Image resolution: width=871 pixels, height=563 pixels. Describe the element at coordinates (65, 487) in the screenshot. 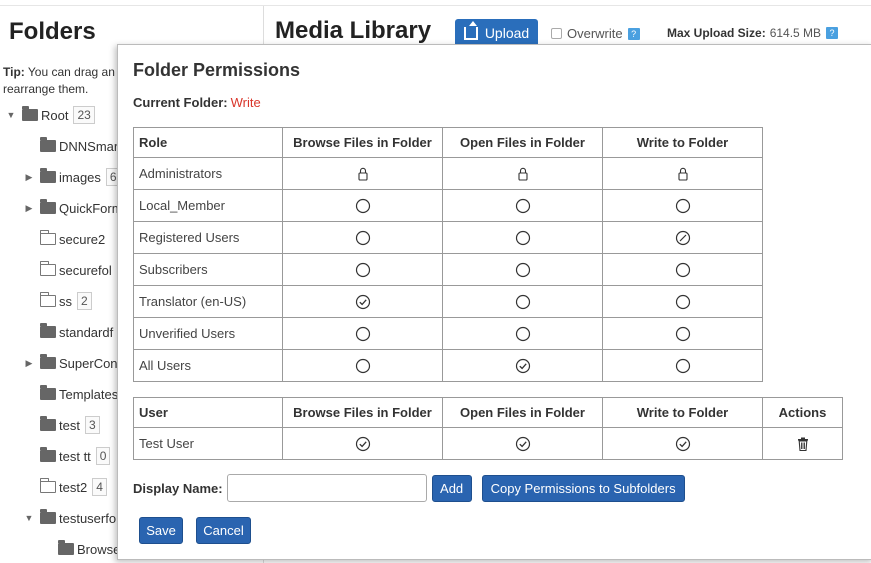

I see `folder-tree-item: ▶test24` at that location.